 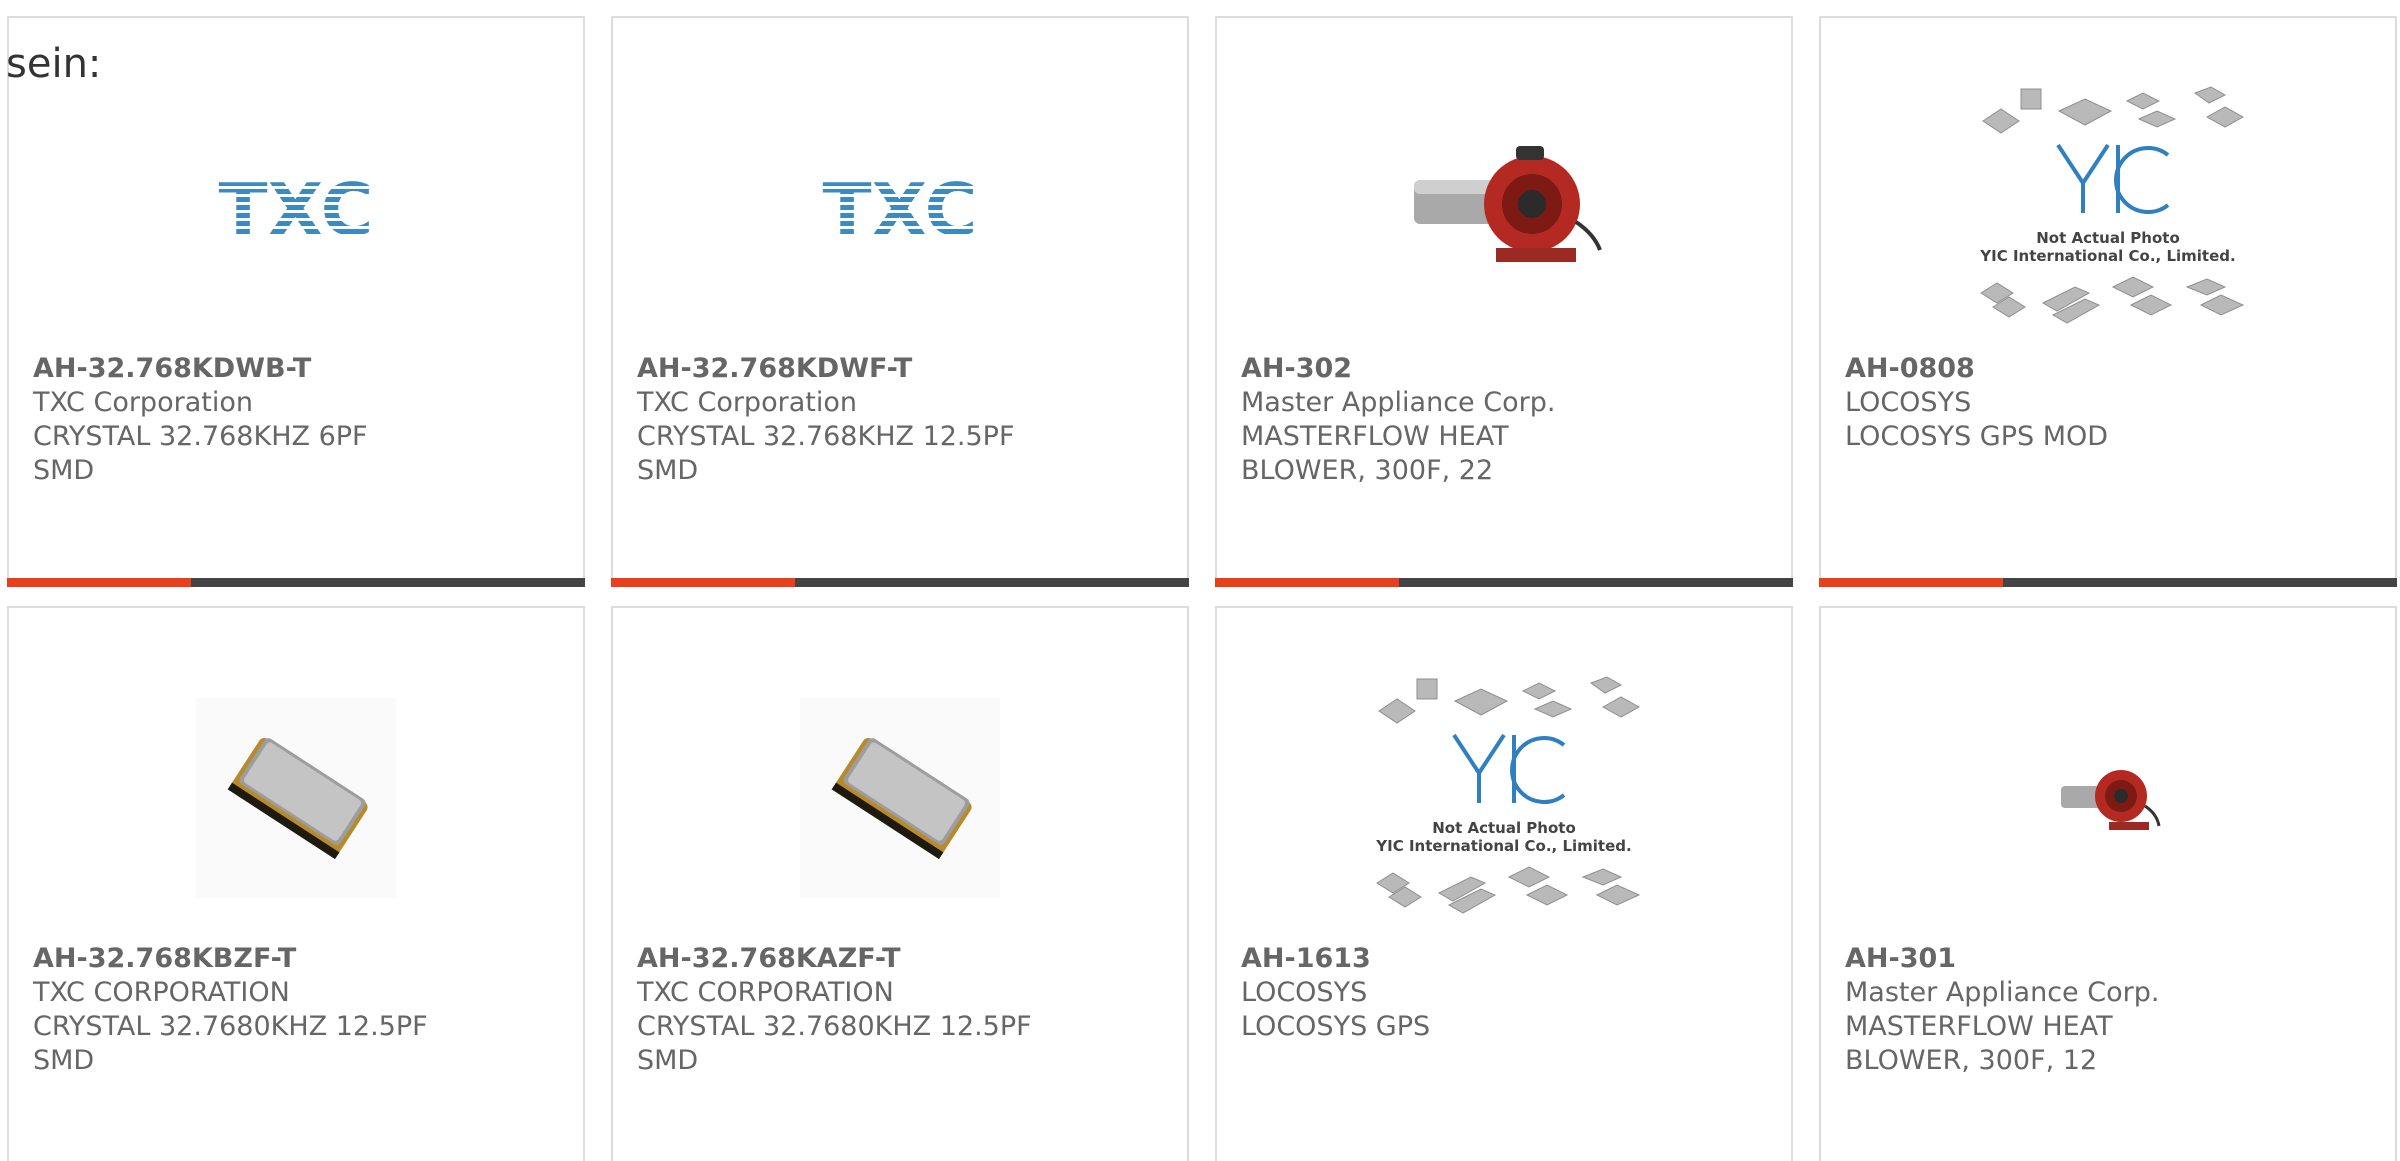 What do you see at coordinates (2108, 369) in the screenshot?
I see `part-number: AH-0808` at bounding box center [2108, 369].